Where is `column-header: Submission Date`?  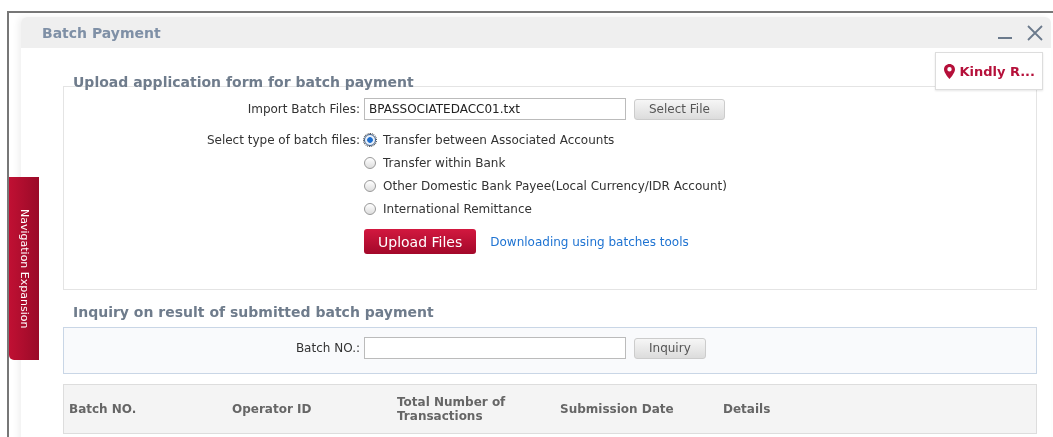 column-header: Submission Date is located at coordinates (617, 409).